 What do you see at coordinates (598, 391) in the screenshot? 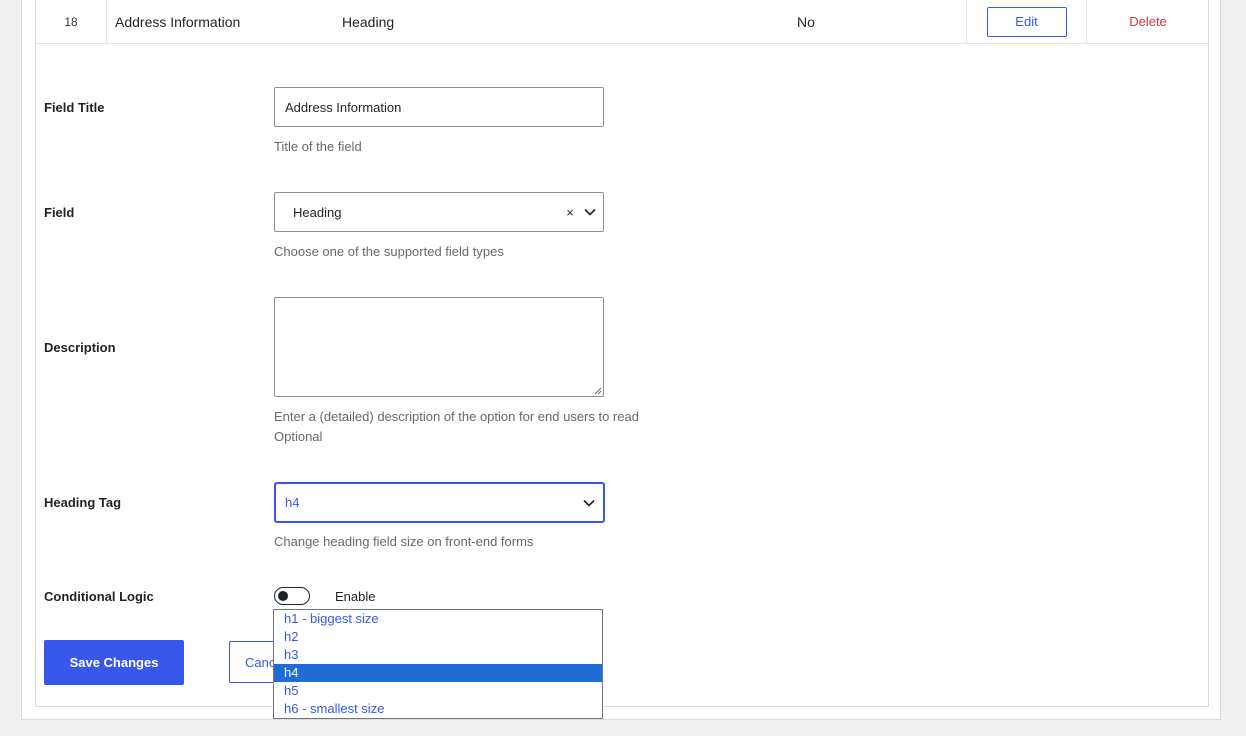
I see `resize-grip-icon` at bounding box center [598, 391].